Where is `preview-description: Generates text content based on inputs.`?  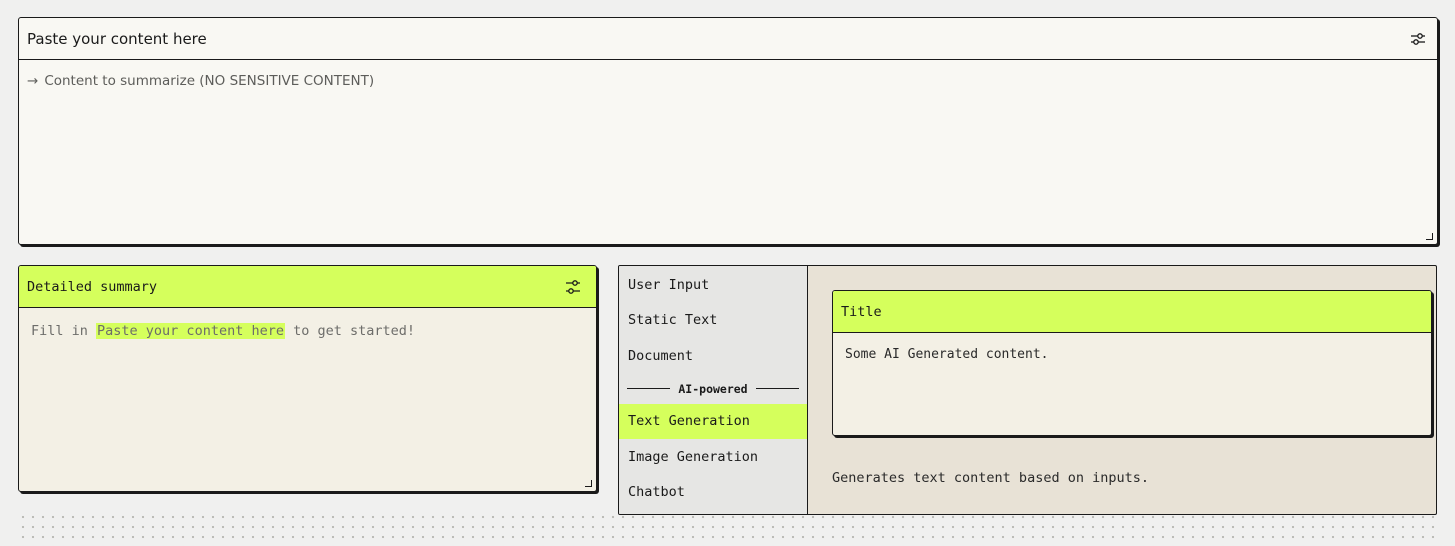 preview-description: Generates text content based on inputs. is located at coordinates (990, 478).